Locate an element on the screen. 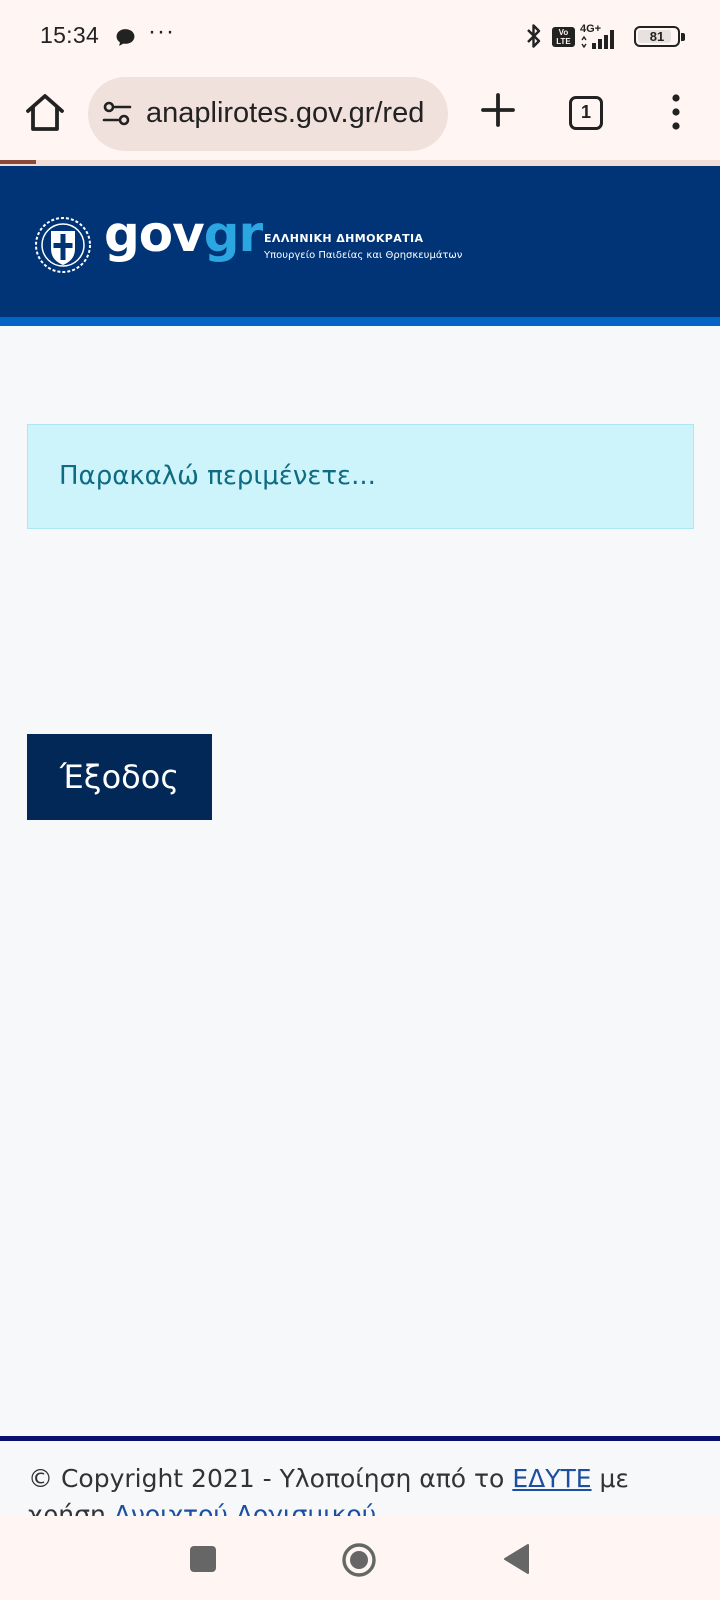 This screenshot has height=1600, width=720. chat-bubble-icon is located at coordinates (125, 37).